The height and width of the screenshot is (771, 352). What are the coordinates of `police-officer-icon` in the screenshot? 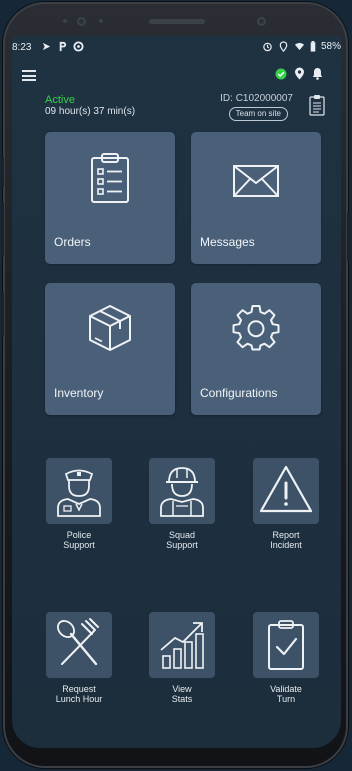 It's located at (79, 493).